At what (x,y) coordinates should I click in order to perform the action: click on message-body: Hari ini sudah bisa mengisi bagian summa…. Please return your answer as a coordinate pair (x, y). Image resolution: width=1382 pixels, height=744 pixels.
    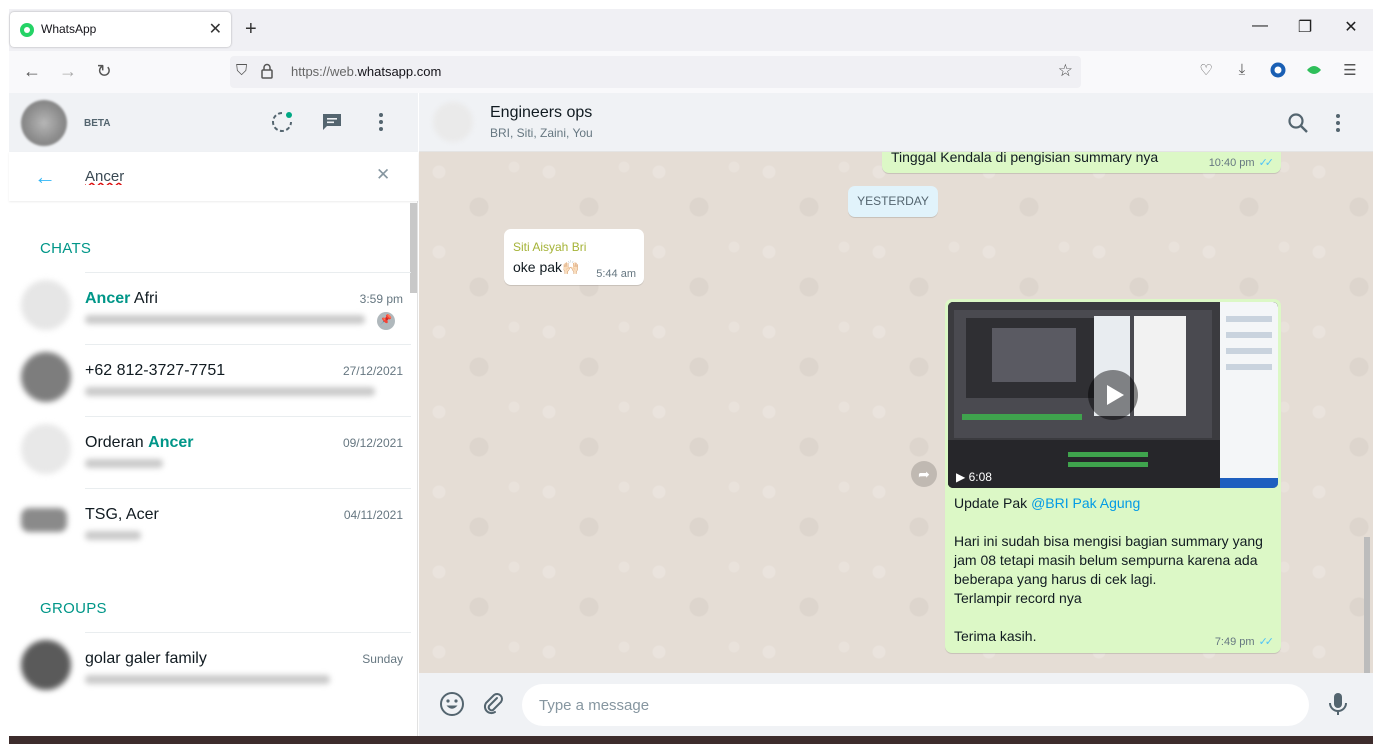
    Looking at the image, I should click on (1108, 588).